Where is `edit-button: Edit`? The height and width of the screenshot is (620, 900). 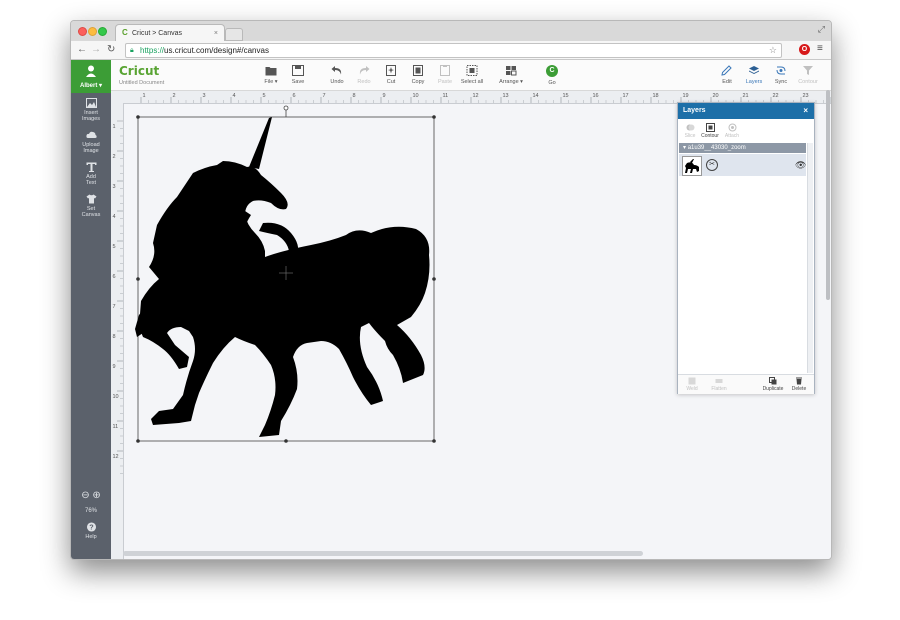 edit-button: Edit is located at coordinates (727, 75).